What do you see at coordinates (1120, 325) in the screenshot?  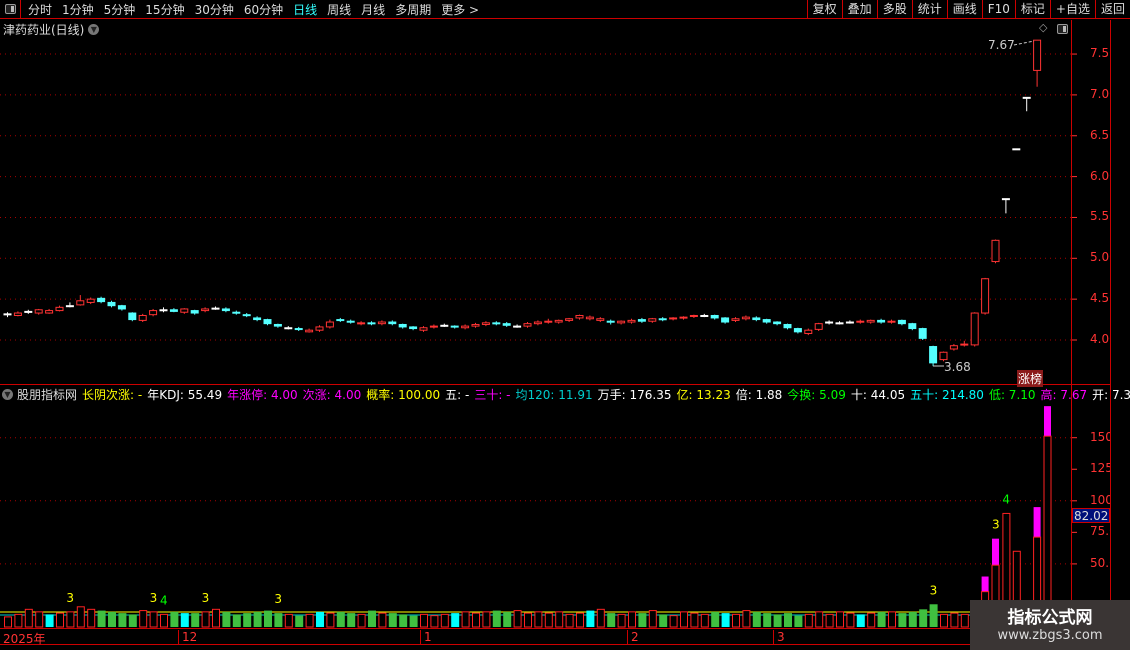 I see `right-sidebar` at bounding box center [1120, 325].